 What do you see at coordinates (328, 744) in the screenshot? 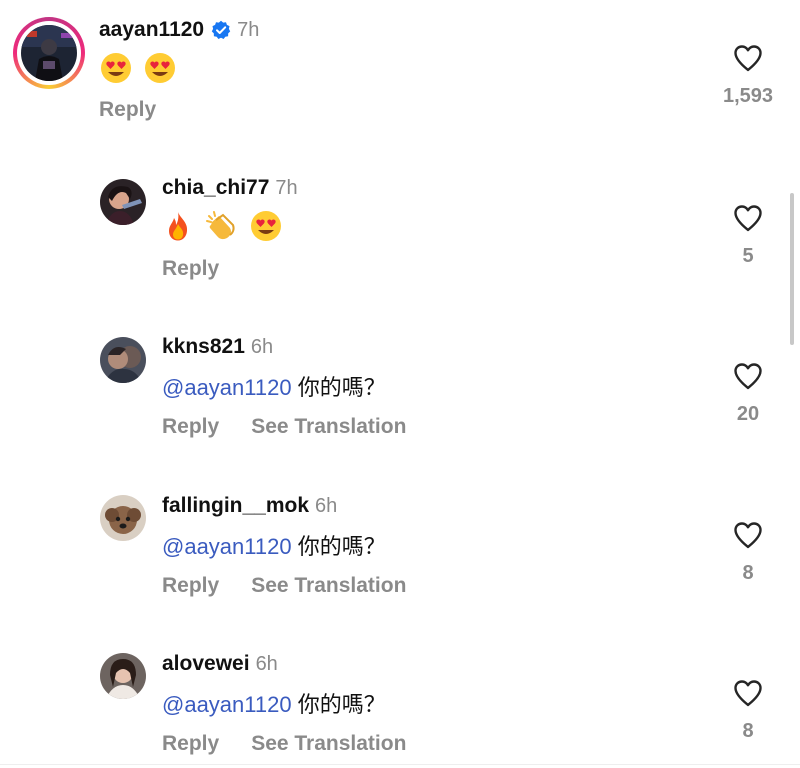
I see `see-translation-button: See Translation` at bounding box center [328, 744].